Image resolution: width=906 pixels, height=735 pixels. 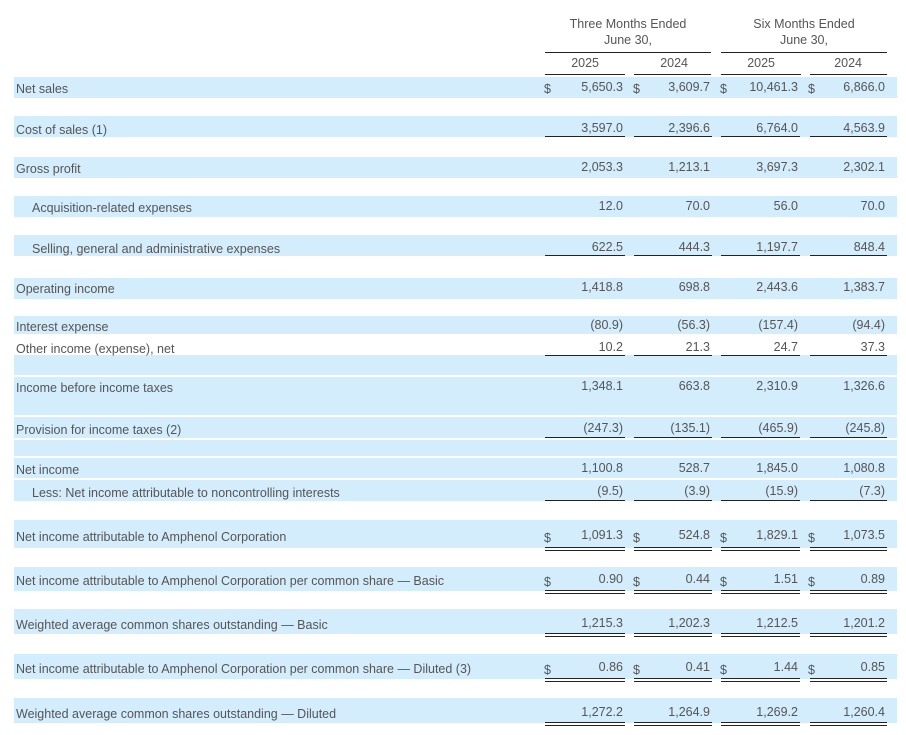 I want to click on row-value: 0.86, so click(x=610, y=667).